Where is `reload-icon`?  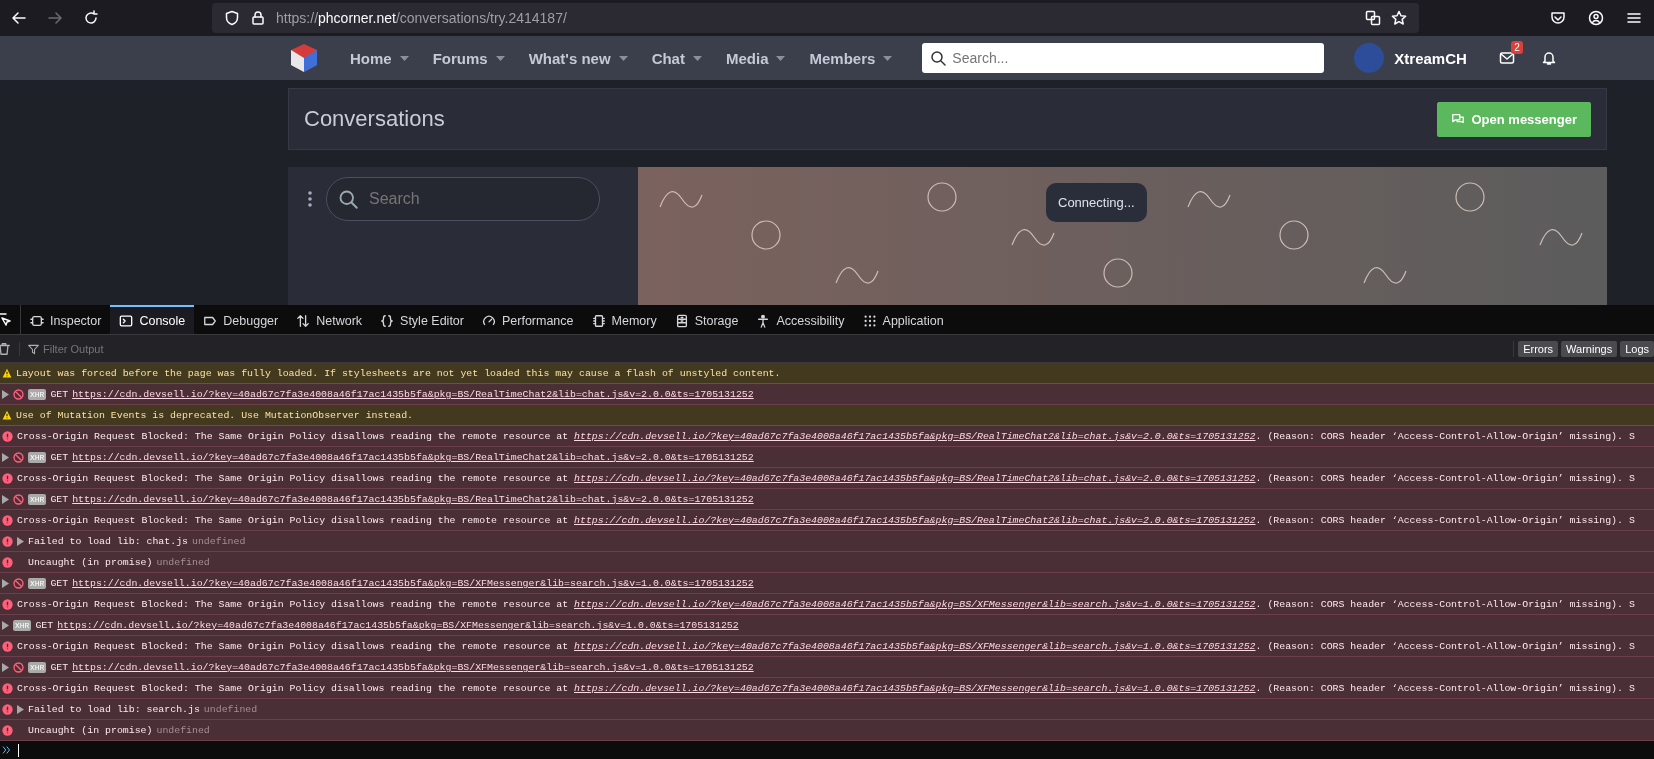
reload-icon is located at coordinates (91, 18).